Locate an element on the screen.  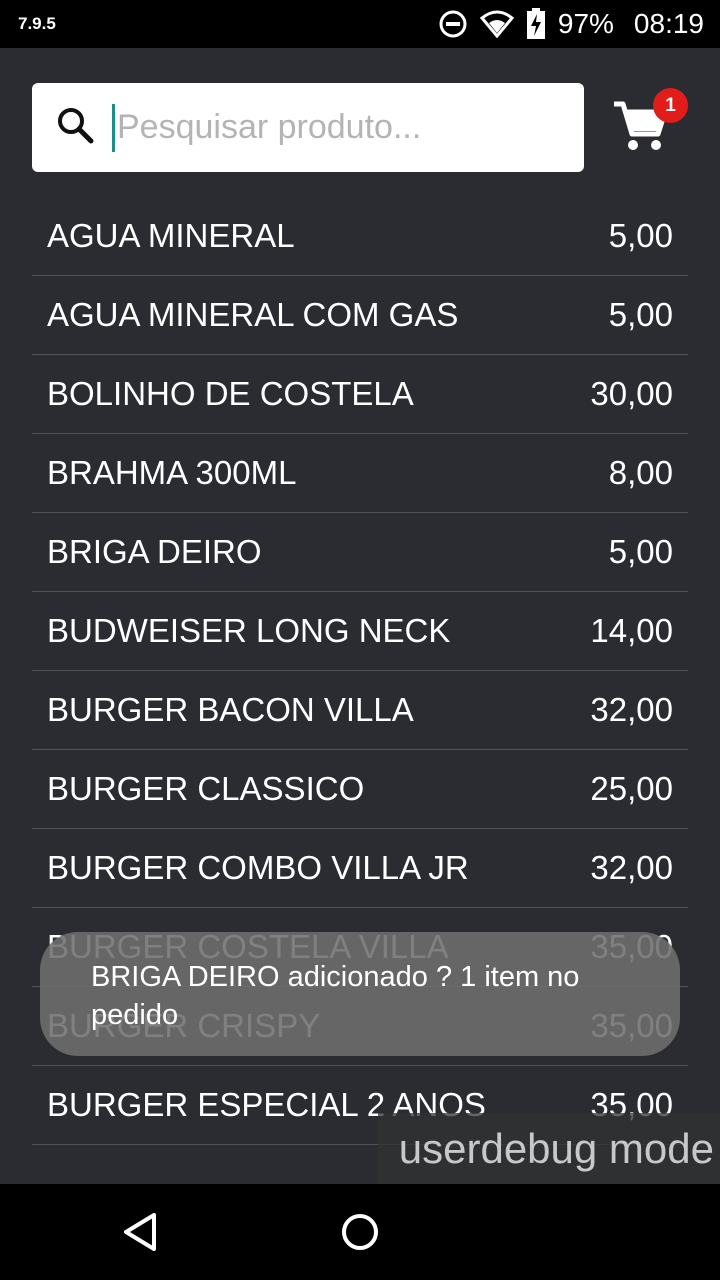
product-name: BURGER CLASSICO is located at coordinates (206, 788).